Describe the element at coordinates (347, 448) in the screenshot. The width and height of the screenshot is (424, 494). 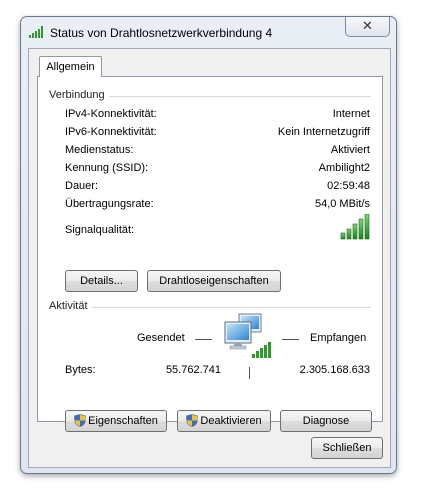
I see `close-button: Schließen` at that location.